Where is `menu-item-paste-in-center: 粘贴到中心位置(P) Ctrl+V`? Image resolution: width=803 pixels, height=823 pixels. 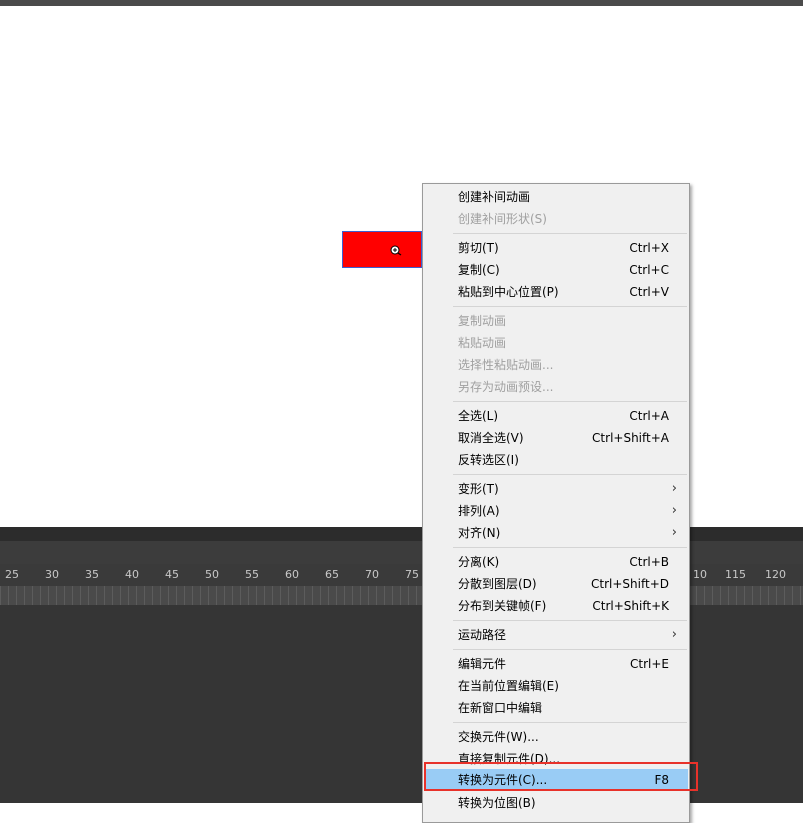 menu-item-paste-in-center: 粘贴到中心位置(P) Ctrl+V is located at coordinates (556, 292).